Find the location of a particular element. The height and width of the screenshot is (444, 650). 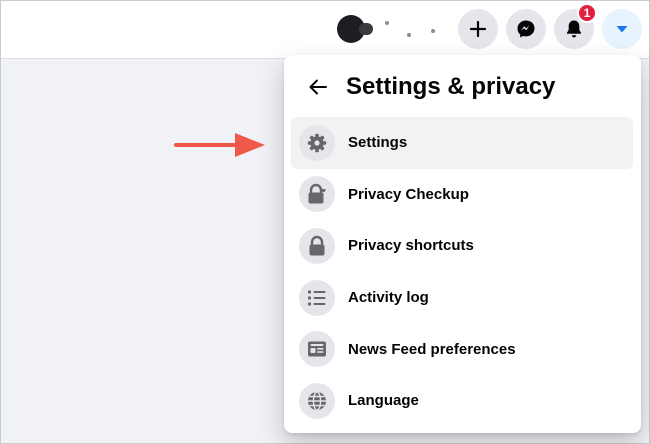

profile-avatar is located at coordinates (392, 29).